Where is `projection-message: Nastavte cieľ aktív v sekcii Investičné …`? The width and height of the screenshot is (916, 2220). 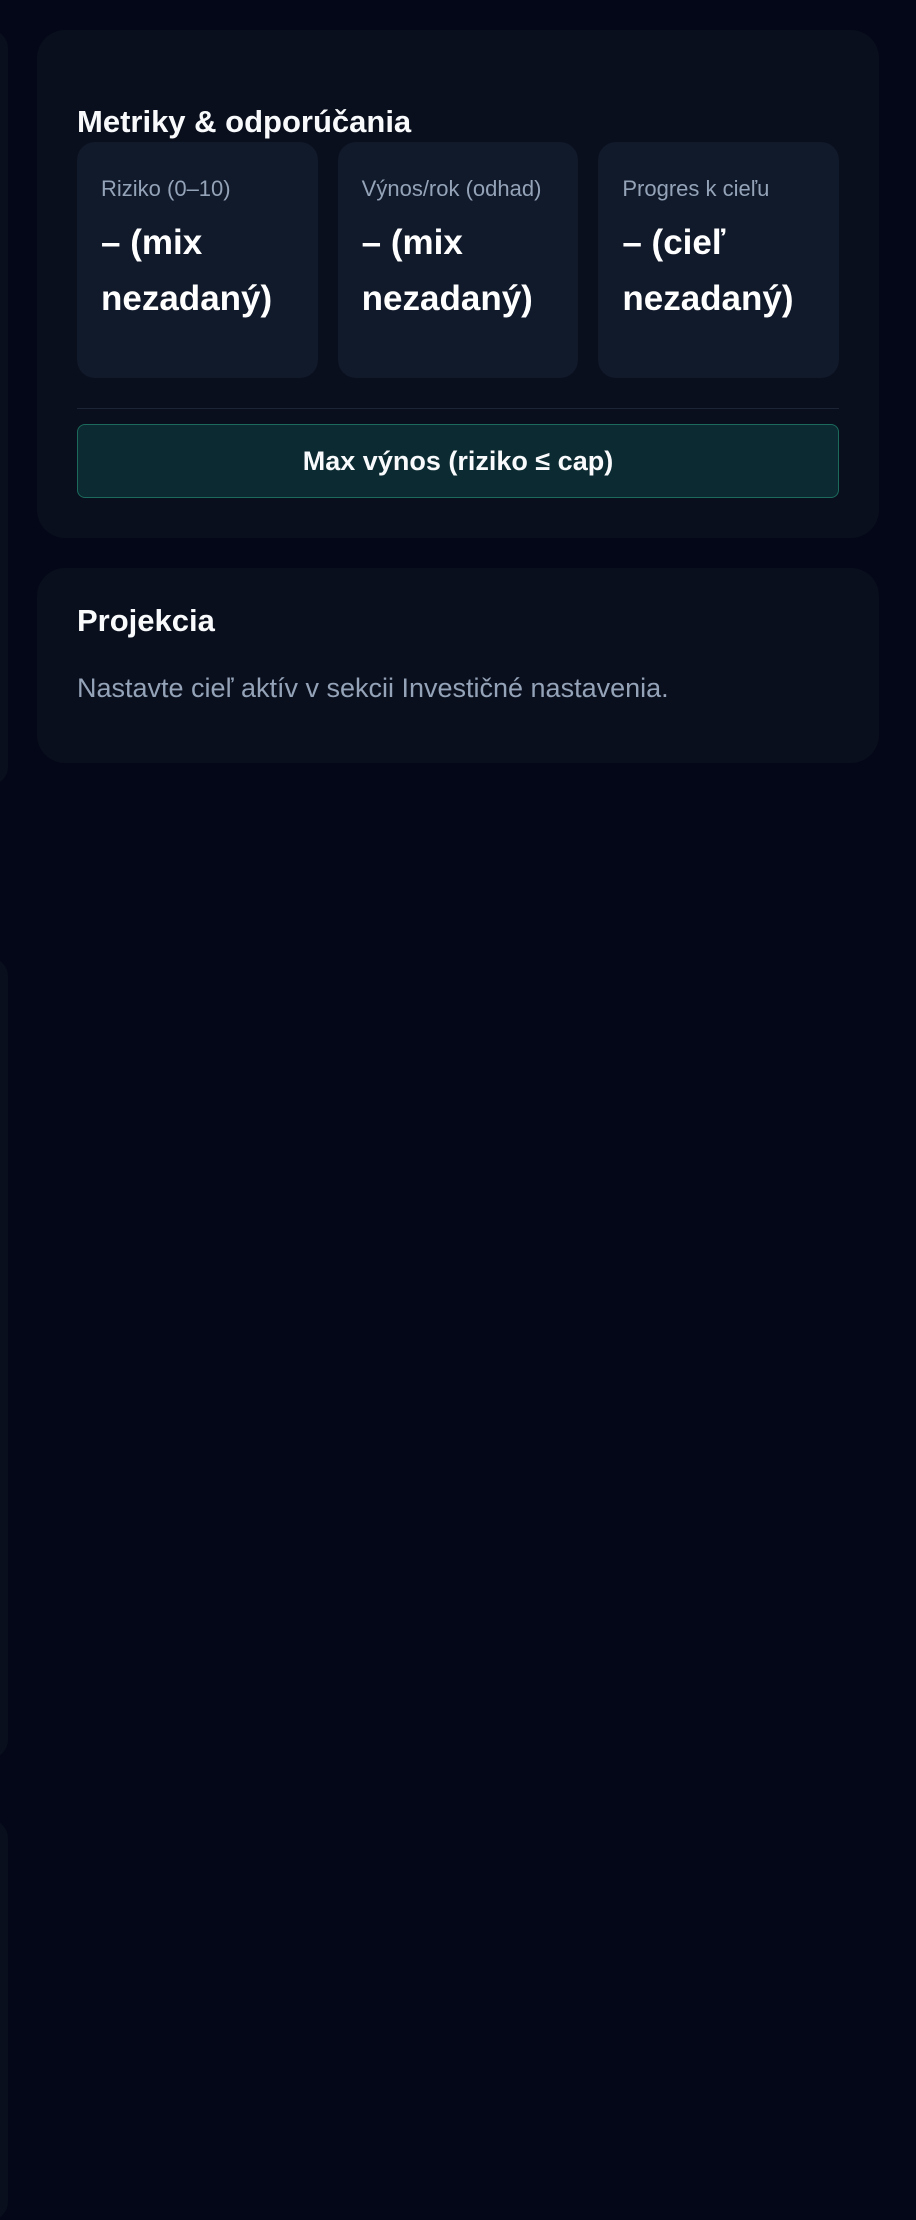
projection-message: Nastavte cieľ aktív v sekcii Investičné … is located at coordinates (373, 688).